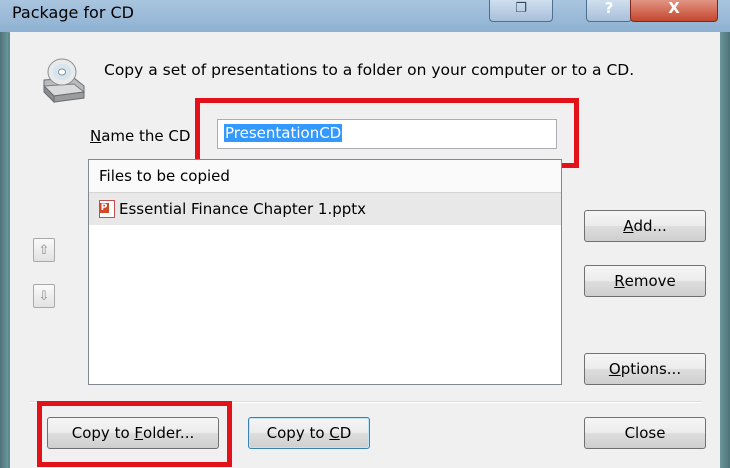 The width and height of the screenshot is (730, 468). What do you see at coordinates (4, 250) in the screenshot?
I see `window-frame-left` at bounding box center [4, 250].